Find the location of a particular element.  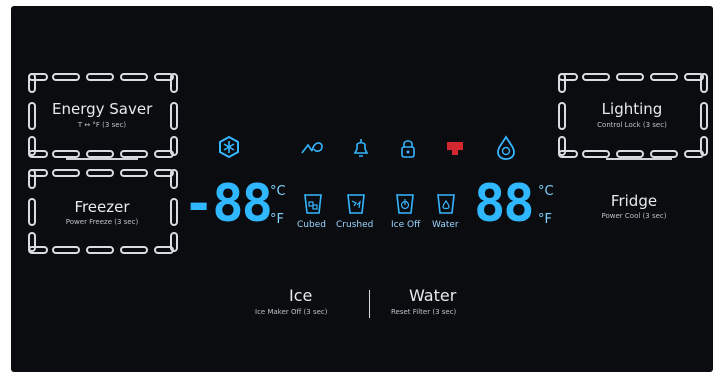

ice-off-icon is located at coordinates (405, 206).